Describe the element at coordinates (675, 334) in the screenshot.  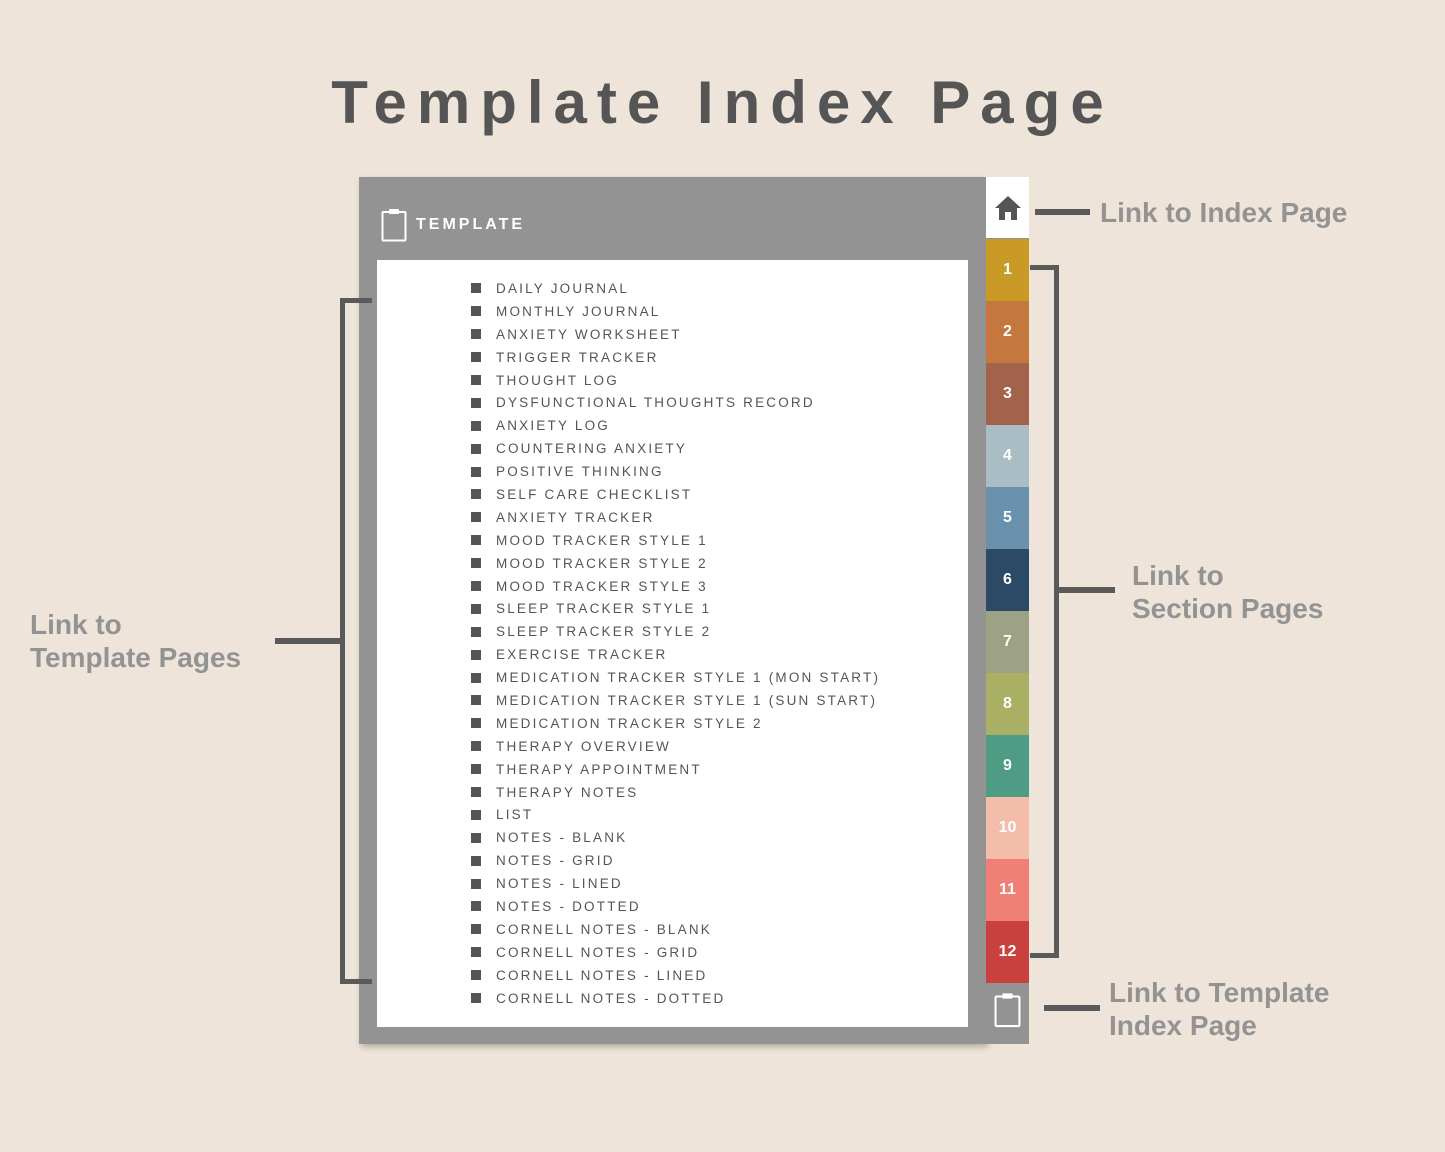
I see `template-list-item: ANXIETY WORKSHEET` at that location.